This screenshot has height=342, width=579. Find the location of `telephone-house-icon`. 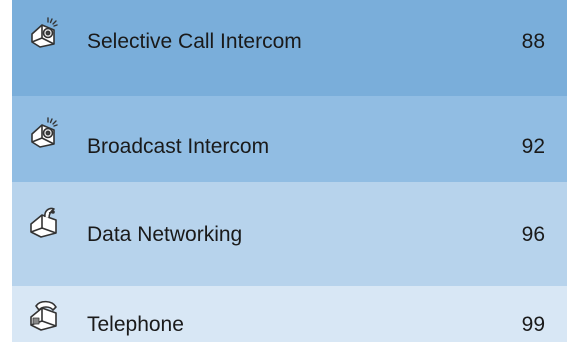

telephone-house-icon is located at coordinates (45, 315).